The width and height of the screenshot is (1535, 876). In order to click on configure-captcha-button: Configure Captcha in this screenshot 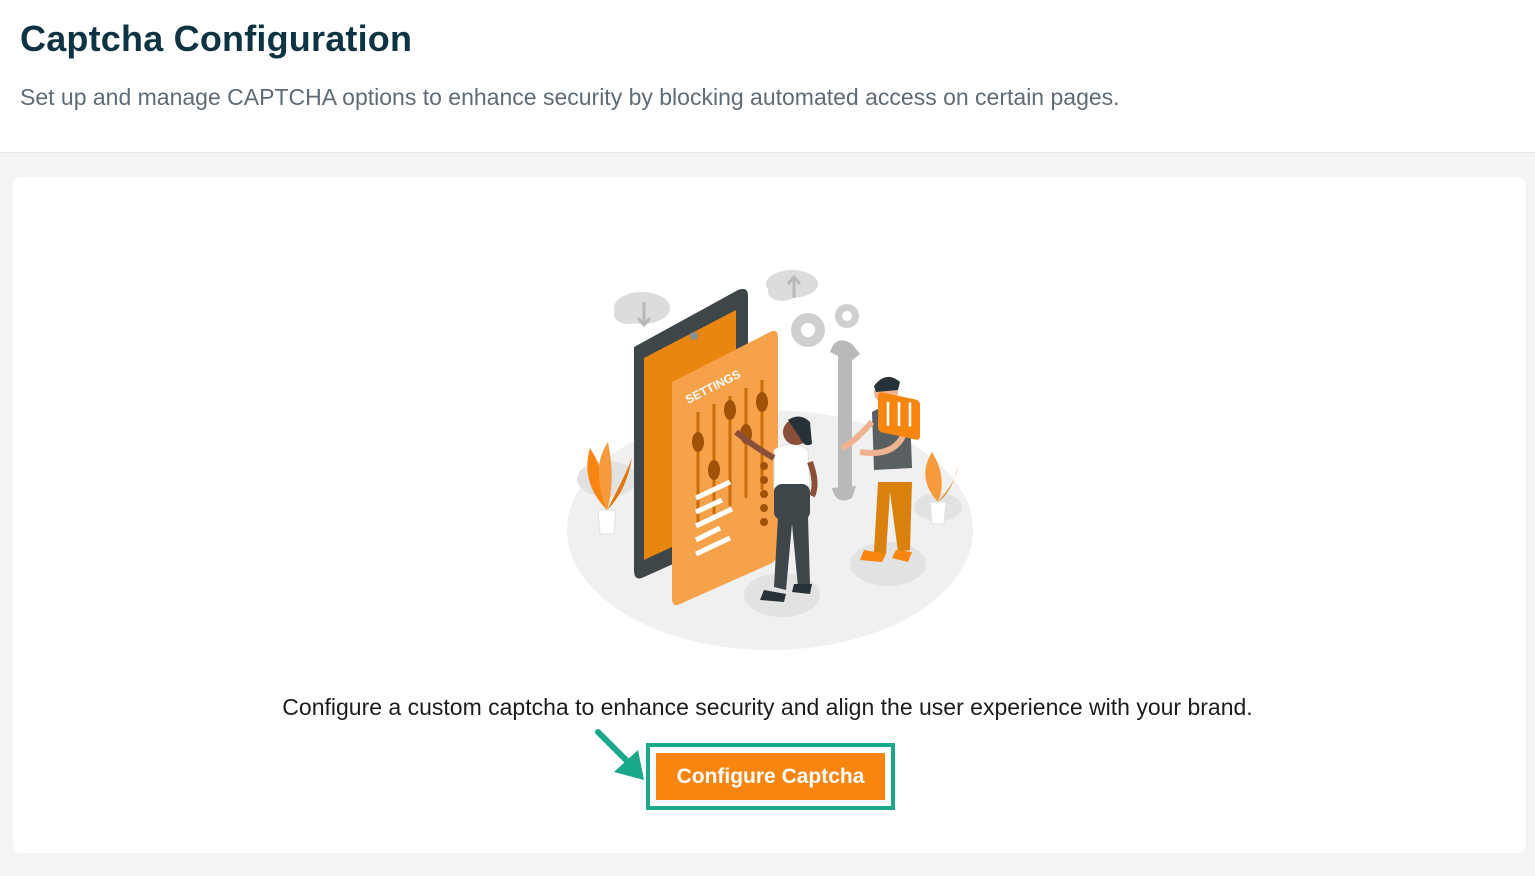, I will do `click(770, 776)`.